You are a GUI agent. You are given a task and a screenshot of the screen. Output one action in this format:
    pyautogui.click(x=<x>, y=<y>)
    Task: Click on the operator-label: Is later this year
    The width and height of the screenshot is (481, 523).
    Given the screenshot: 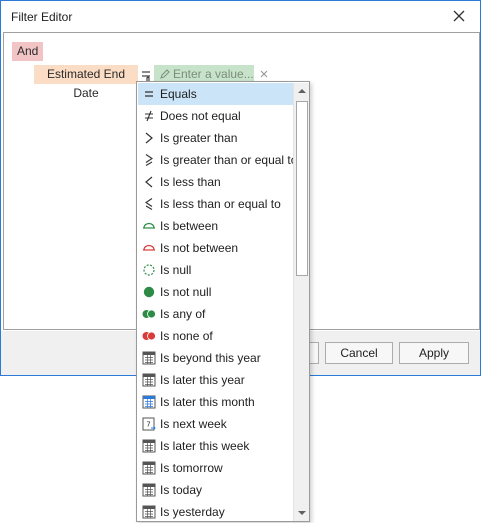 What is the action you would take?
    pyautogui.click(x=202, y=380)
    